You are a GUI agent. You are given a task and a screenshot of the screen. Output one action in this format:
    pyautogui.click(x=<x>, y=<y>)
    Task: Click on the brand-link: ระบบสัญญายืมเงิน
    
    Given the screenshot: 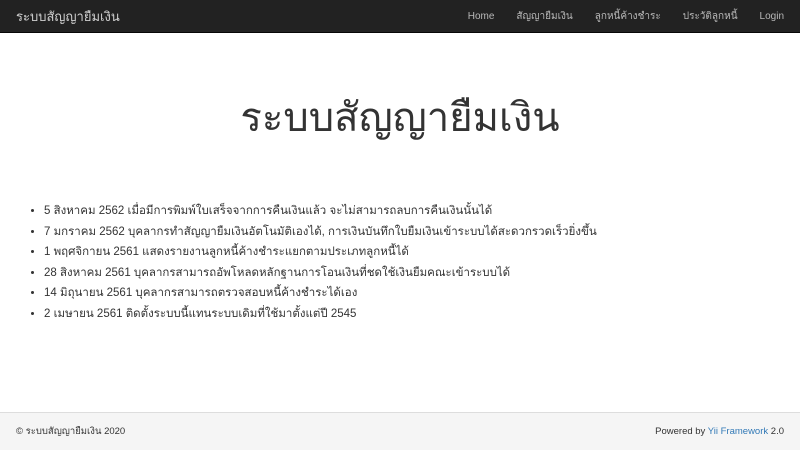 What is the action you would take?
    pyautogui.click(x=68, y=16)
    